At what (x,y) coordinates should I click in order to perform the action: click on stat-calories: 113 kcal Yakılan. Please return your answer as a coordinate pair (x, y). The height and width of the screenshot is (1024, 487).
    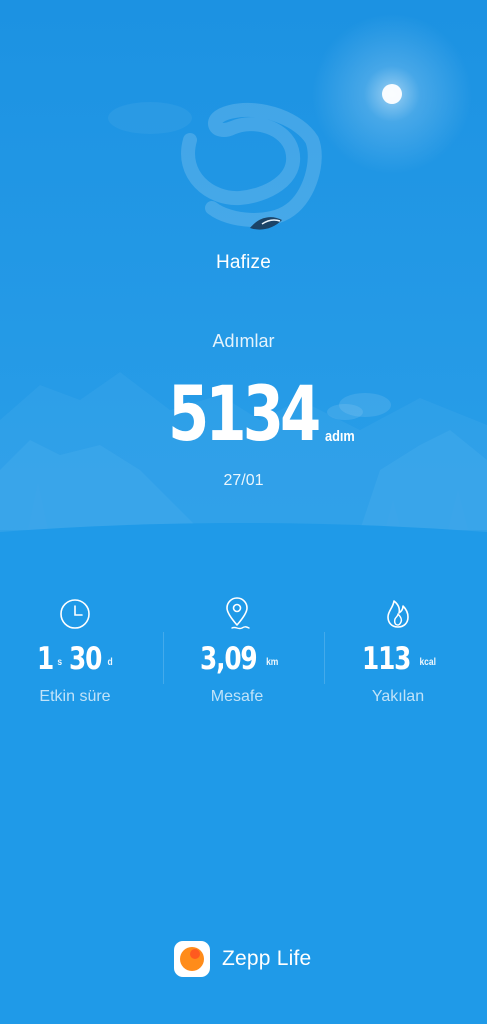
    Looking at the image, I should click on (398, 656).